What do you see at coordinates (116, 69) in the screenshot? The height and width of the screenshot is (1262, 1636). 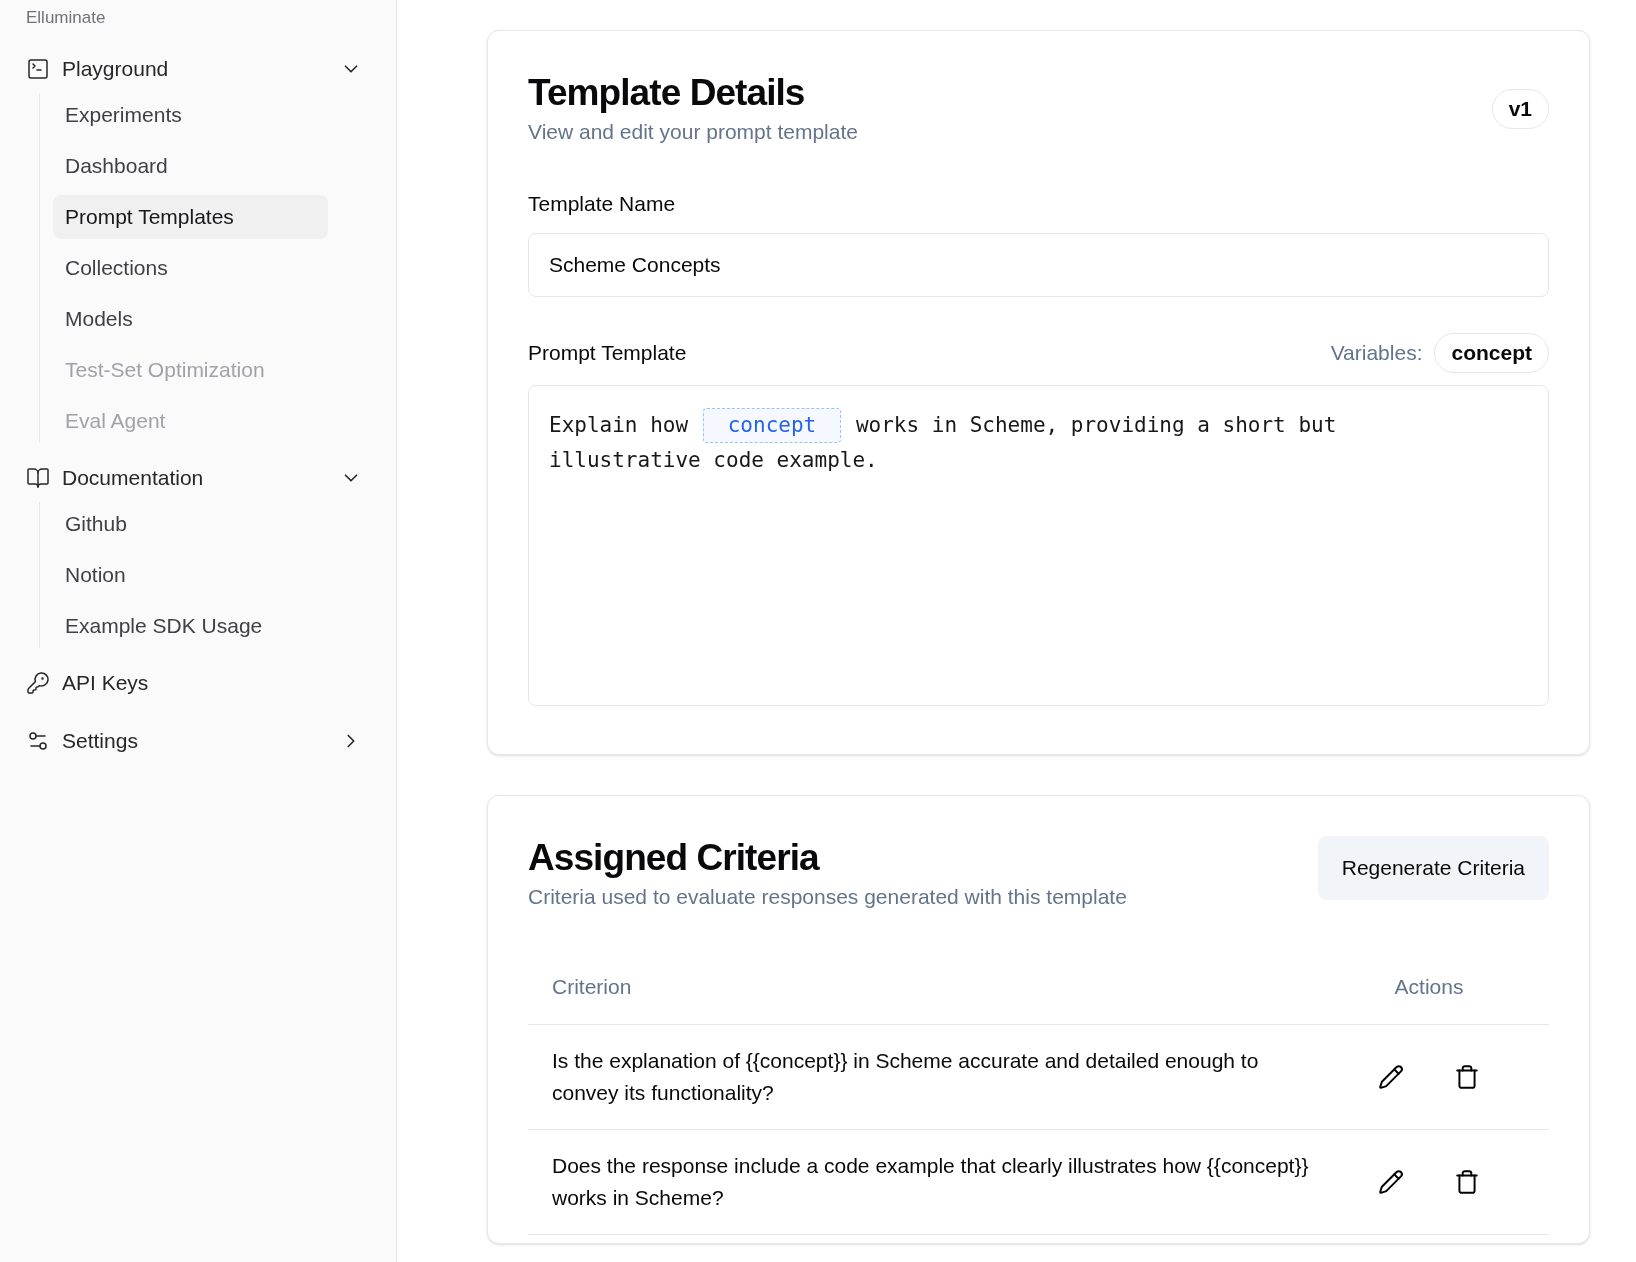 I see `sidebar-item-label: Playground` at bounding box center [116, 69].